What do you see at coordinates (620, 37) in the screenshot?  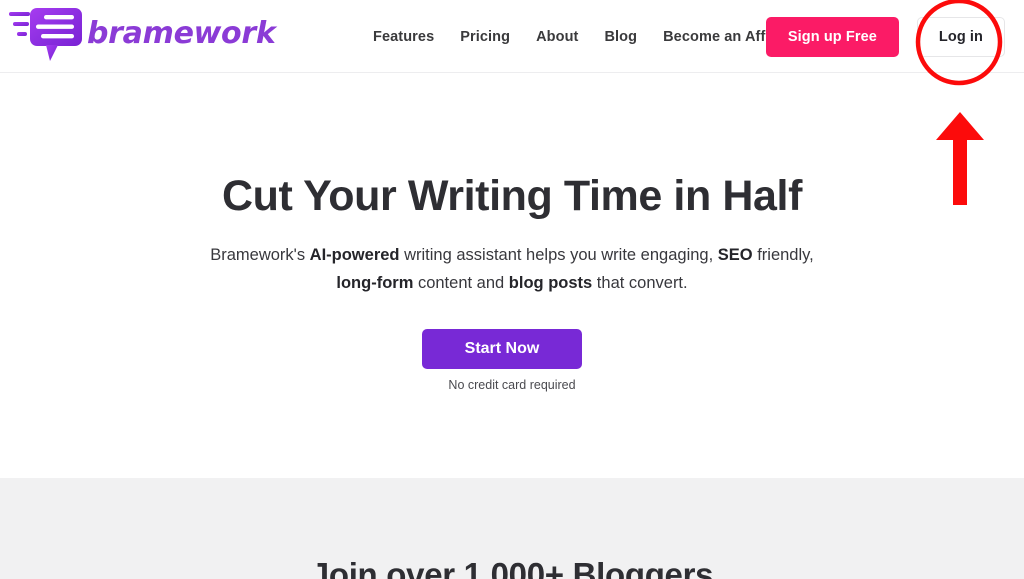 I see `nav-item-blog: Blog` at bounding box center [620, 37].